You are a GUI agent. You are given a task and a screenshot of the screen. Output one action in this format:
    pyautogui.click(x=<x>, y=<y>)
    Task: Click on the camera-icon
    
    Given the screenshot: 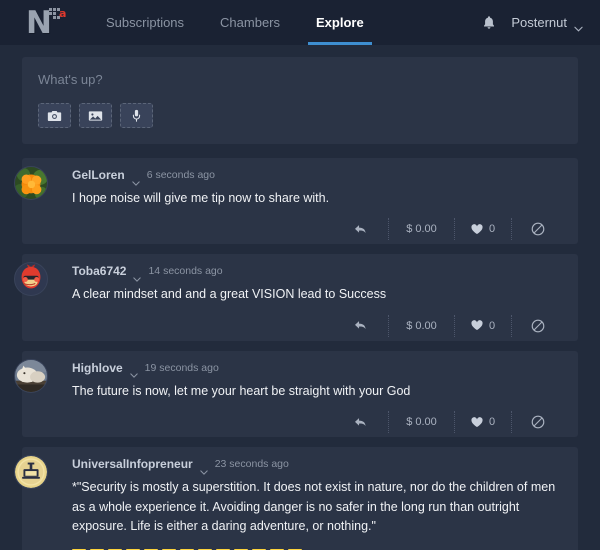 What is the action you would take?
    pyautogui.click(x=54, y=116)
    